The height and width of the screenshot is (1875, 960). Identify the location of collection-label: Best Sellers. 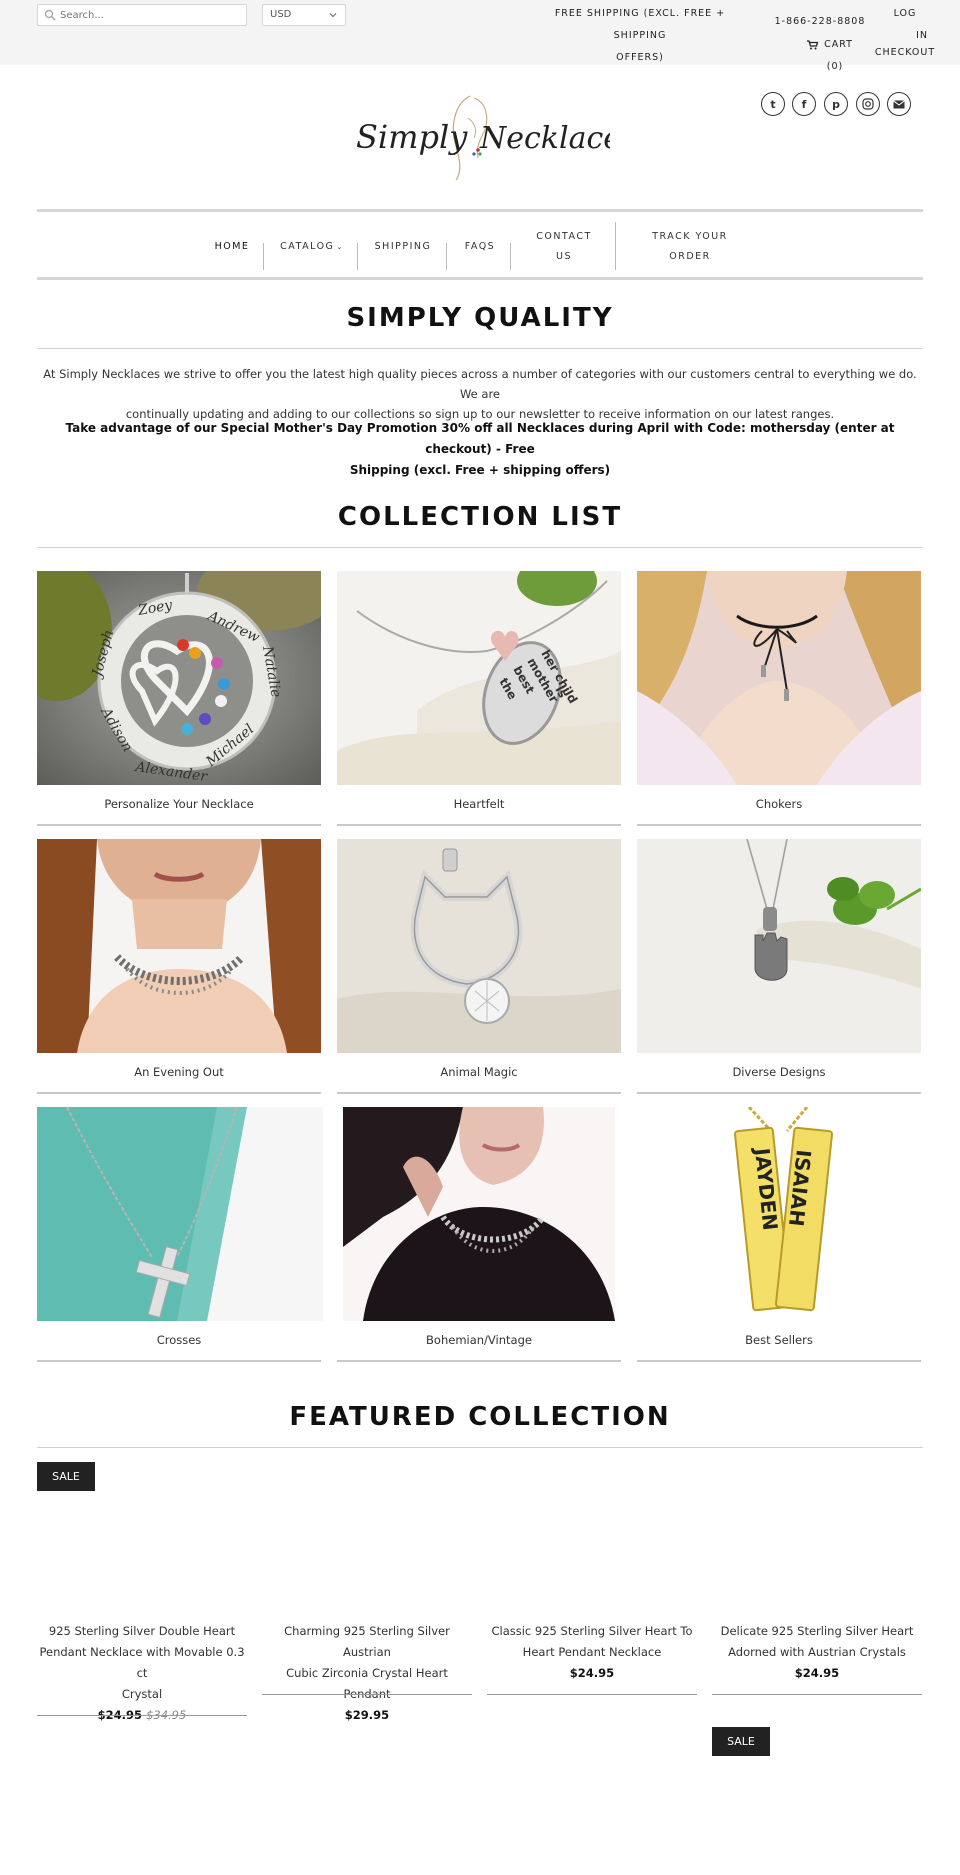
(779, 1340).